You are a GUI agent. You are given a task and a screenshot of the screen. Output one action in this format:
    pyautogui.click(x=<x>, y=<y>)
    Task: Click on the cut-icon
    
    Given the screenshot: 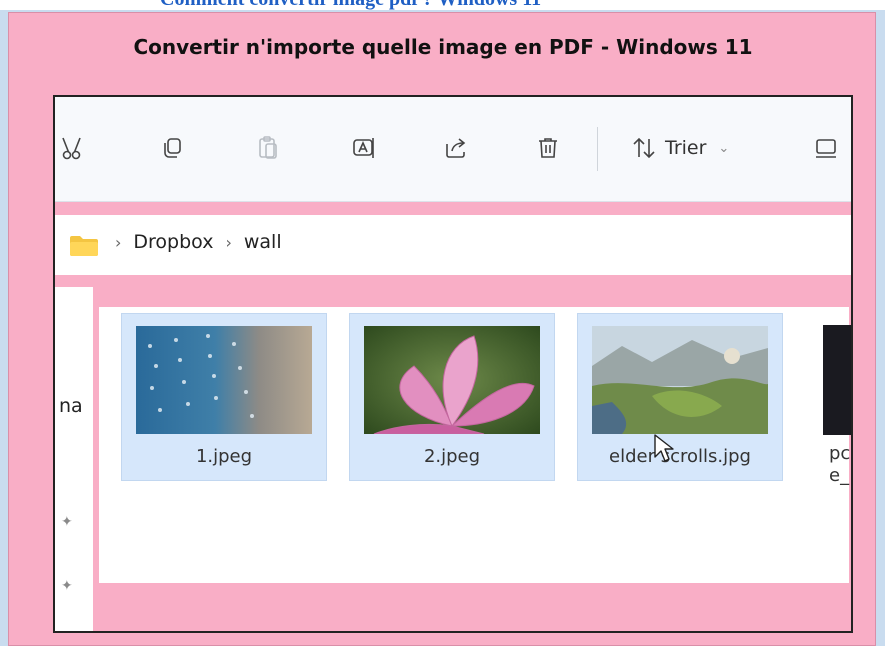 What is the action you would take?
    pyautogui.click(x=71, y=148)
    